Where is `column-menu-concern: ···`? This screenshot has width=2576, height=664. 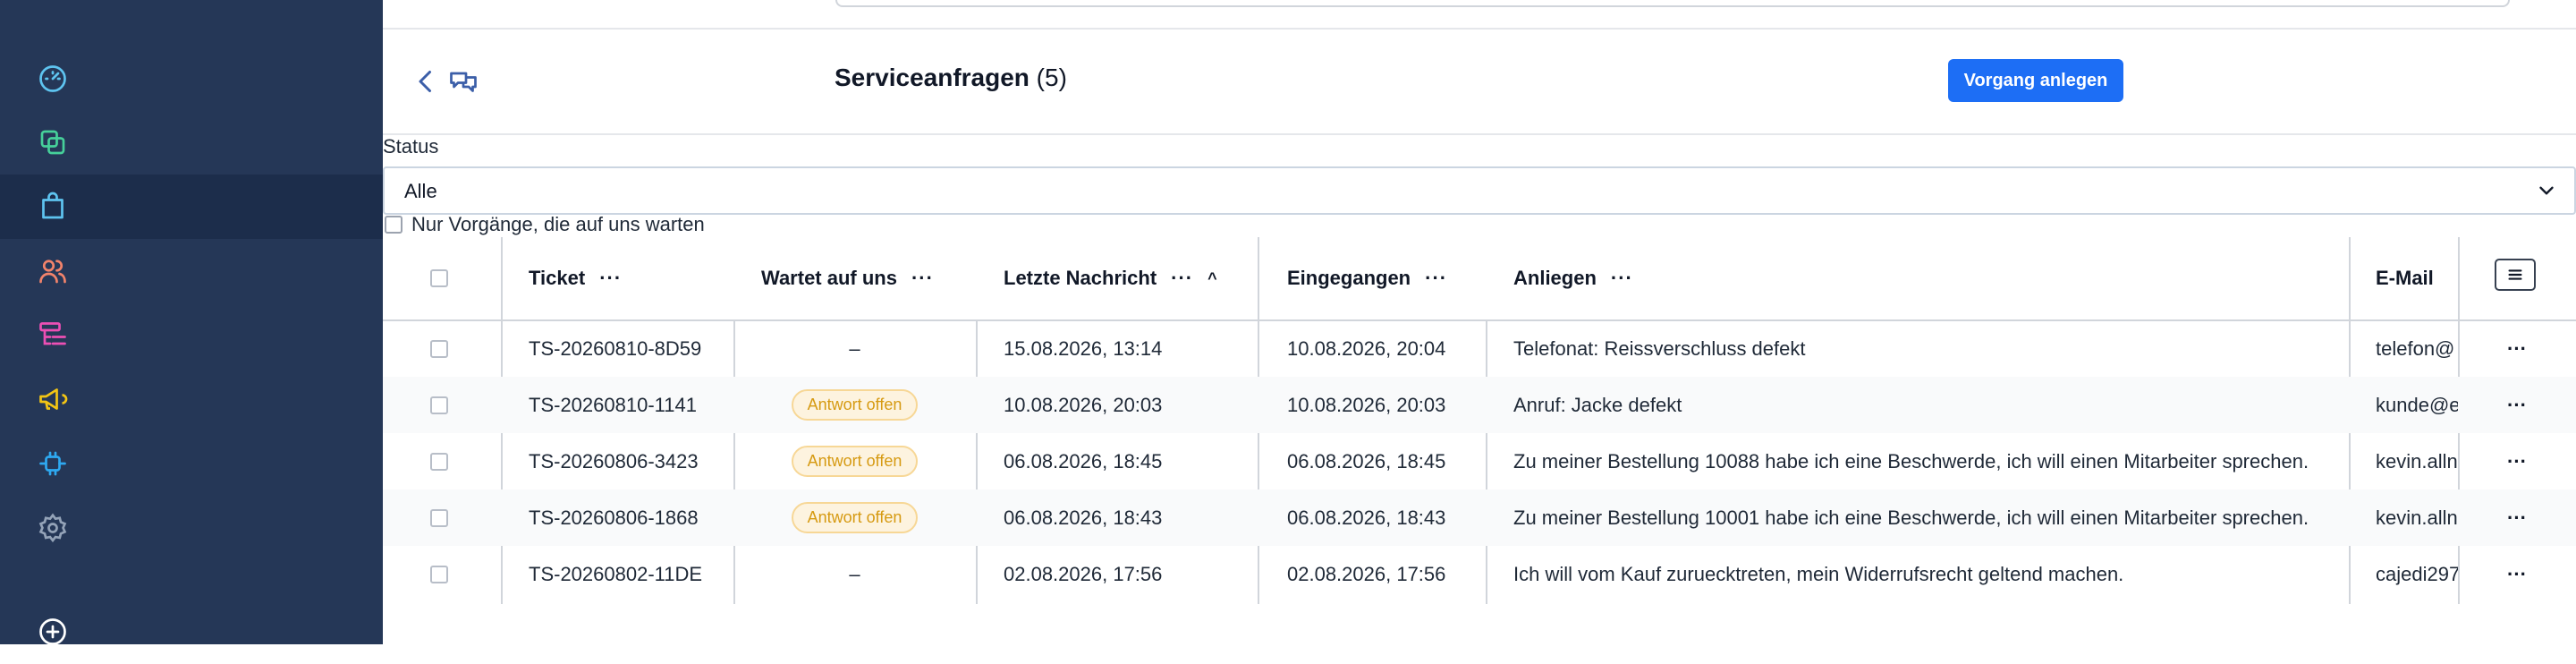
column-menu-concern: ··· is located at coordinates (1622, 278).